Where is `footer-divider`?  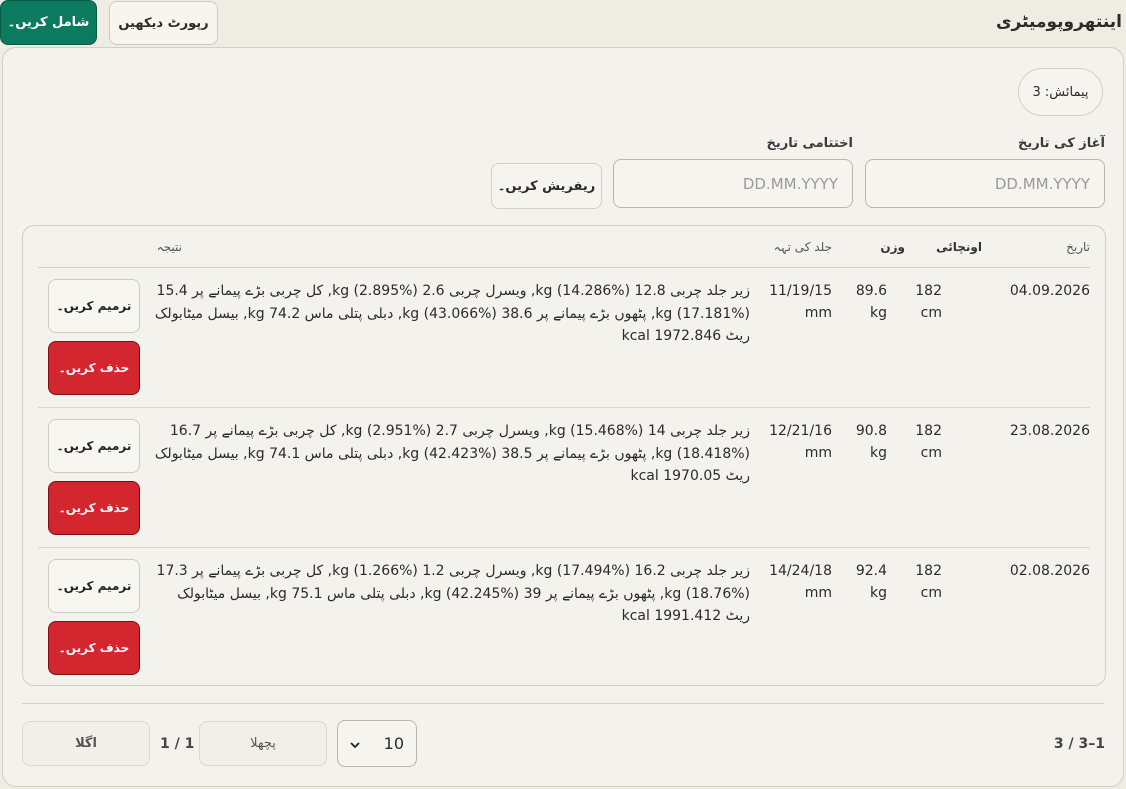 footer-divider is located at coordinates (563, 703).